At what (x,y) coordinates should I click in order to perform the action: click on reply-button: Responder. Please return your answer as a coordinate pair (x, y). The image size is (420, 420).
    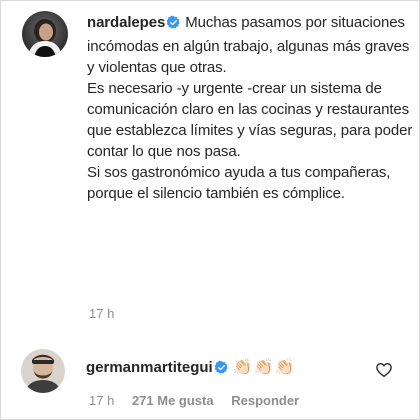
    Looking at the image, I should click on (265, 400).